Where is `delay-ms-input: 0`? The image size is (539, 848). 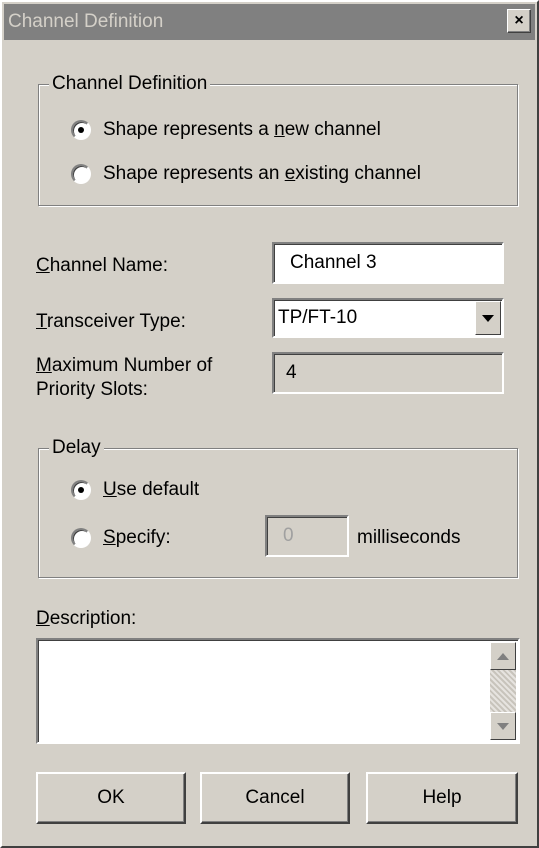 delay-ms-input: 0 is located at coordinates (307, 536).